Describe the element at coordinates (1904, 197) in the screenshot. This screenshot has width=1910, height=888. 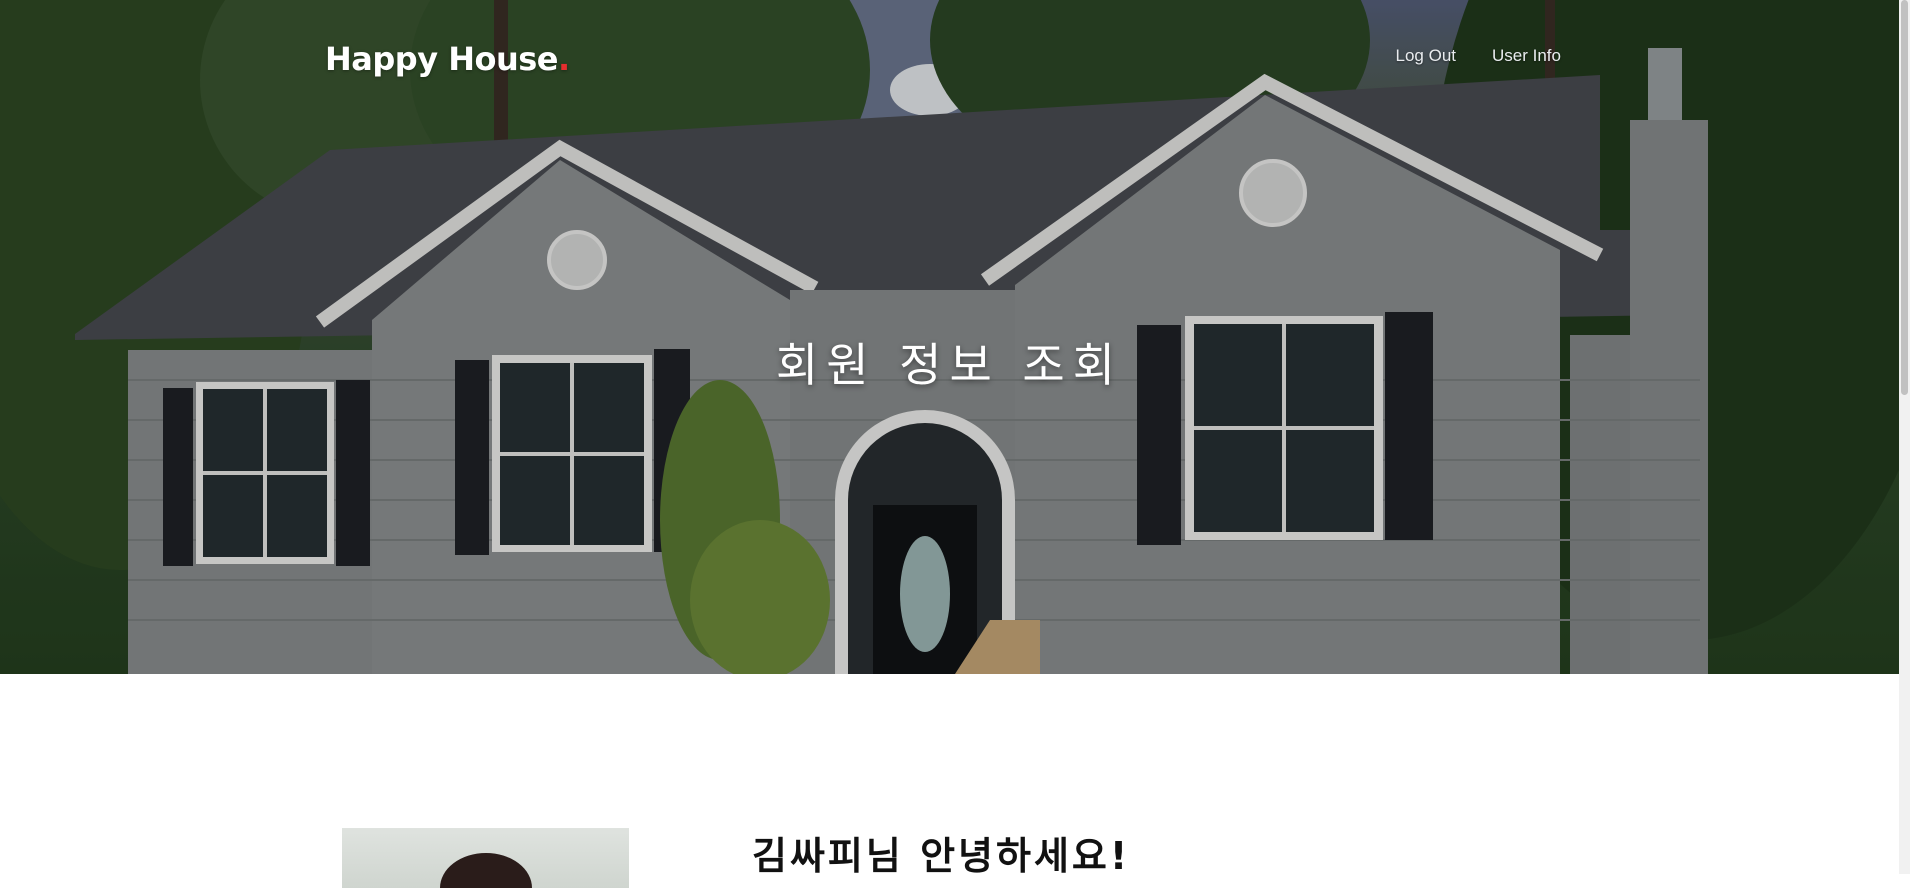
I see `scrollbar-thumb` at that location.